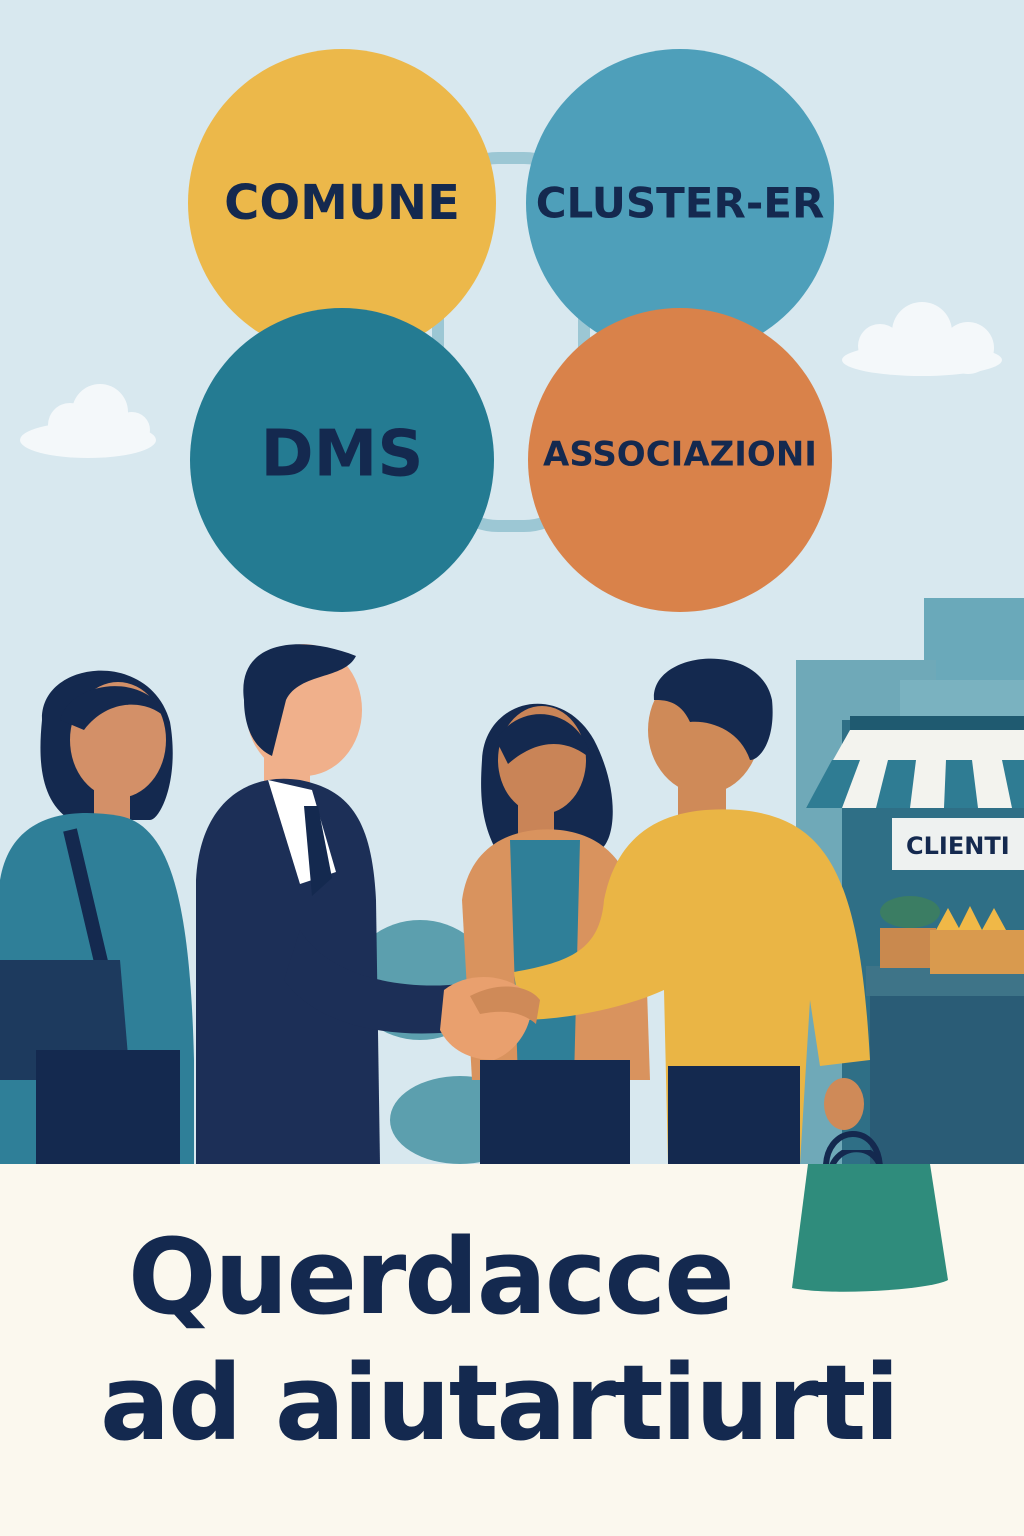 The width and height of the screenshot is (1024, 1536). What do you see at coordinates (680, 203) in the screenshot?
I see `circle-label-cluster-er: CLUSTER-ER` at bounding box center [680, 203].